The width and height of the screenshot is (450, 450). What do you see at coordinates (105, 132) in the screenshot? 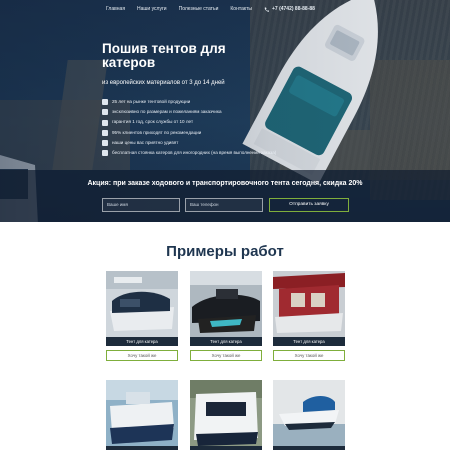
I see `thumbs-up-icon` at bounding box center [105, 132].